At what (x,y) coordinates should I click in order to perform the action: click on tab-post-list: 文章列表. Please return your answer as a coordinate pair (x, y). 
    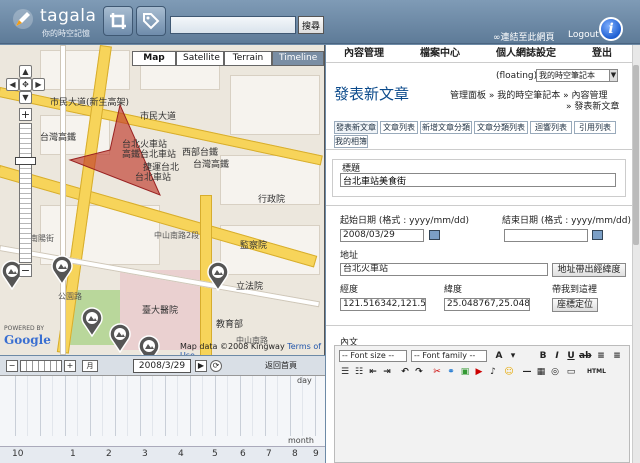
    Looking at the image, I should click on (399, 127).